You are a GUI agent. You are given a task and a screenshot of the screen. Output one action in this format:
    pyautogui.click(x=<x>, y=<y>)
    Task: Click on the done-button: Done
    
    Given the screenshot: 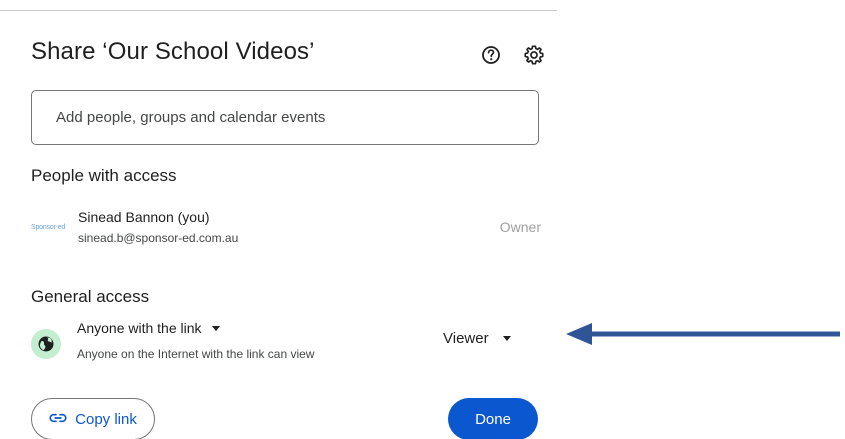 What is the action you would take?
    pyautogui.click(x=493, y=418)
    